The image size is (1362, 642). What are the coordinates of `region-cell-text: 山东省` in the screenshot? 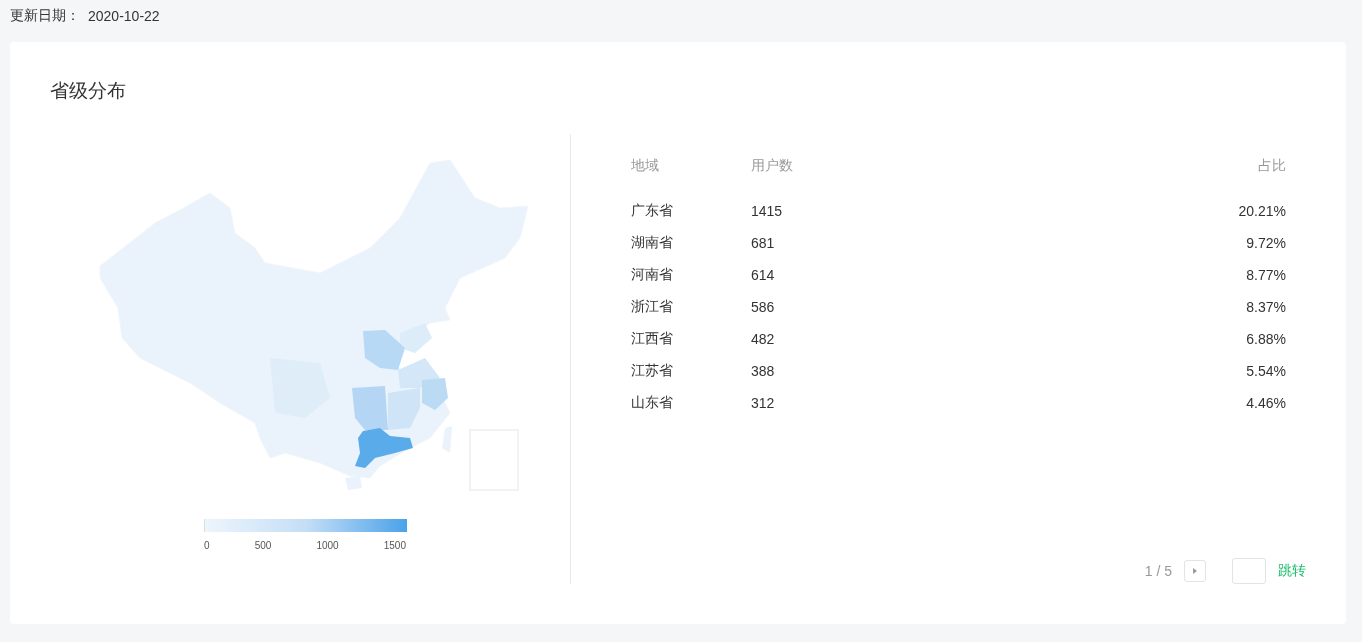 It's located at (652, 403).